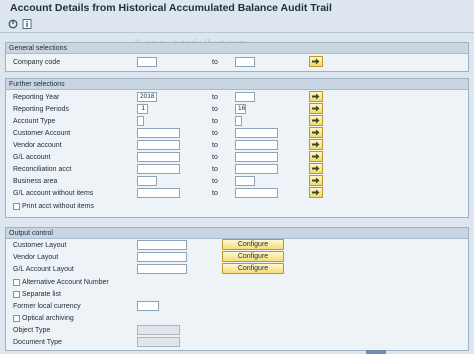 The image size is (474, 354). What do you see at coordinates (237, 33) in the screenshot?
I see `application-toolbar: © www.tutorialkart.com` at bounding box center [237, 33].